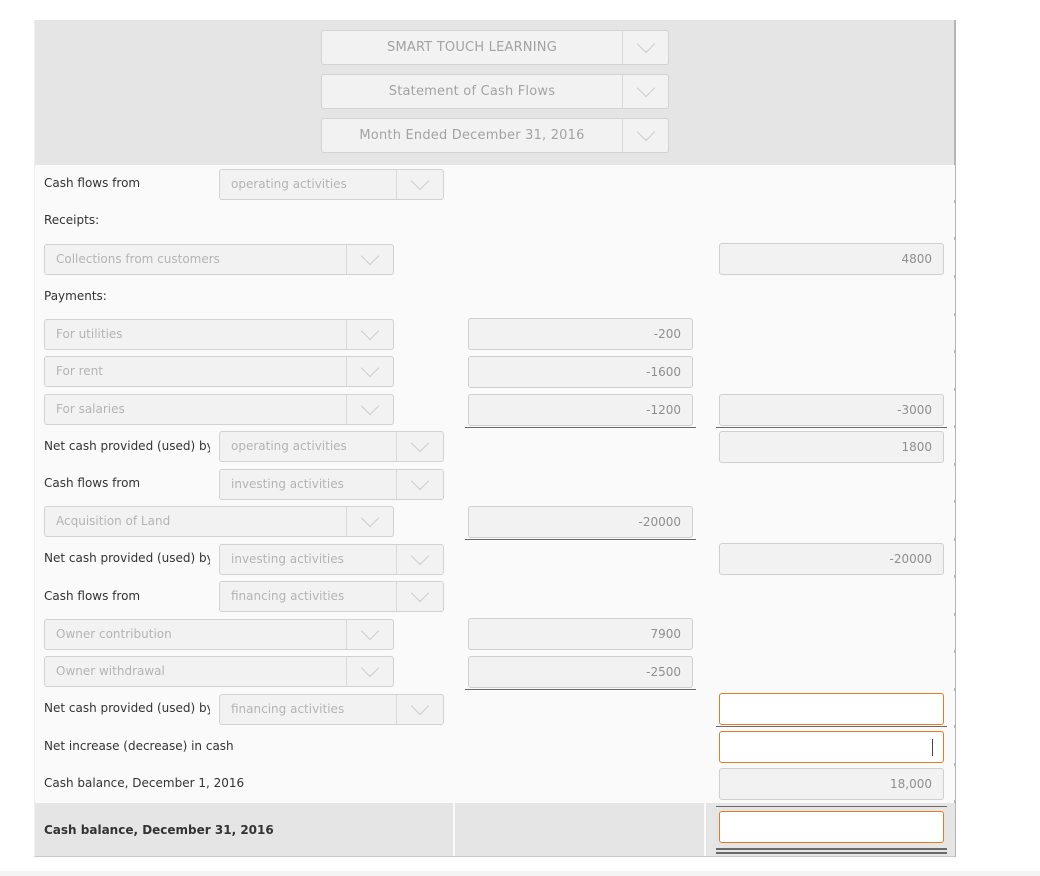  I want to click on line-item-value: For utilities, so click(89, 334).